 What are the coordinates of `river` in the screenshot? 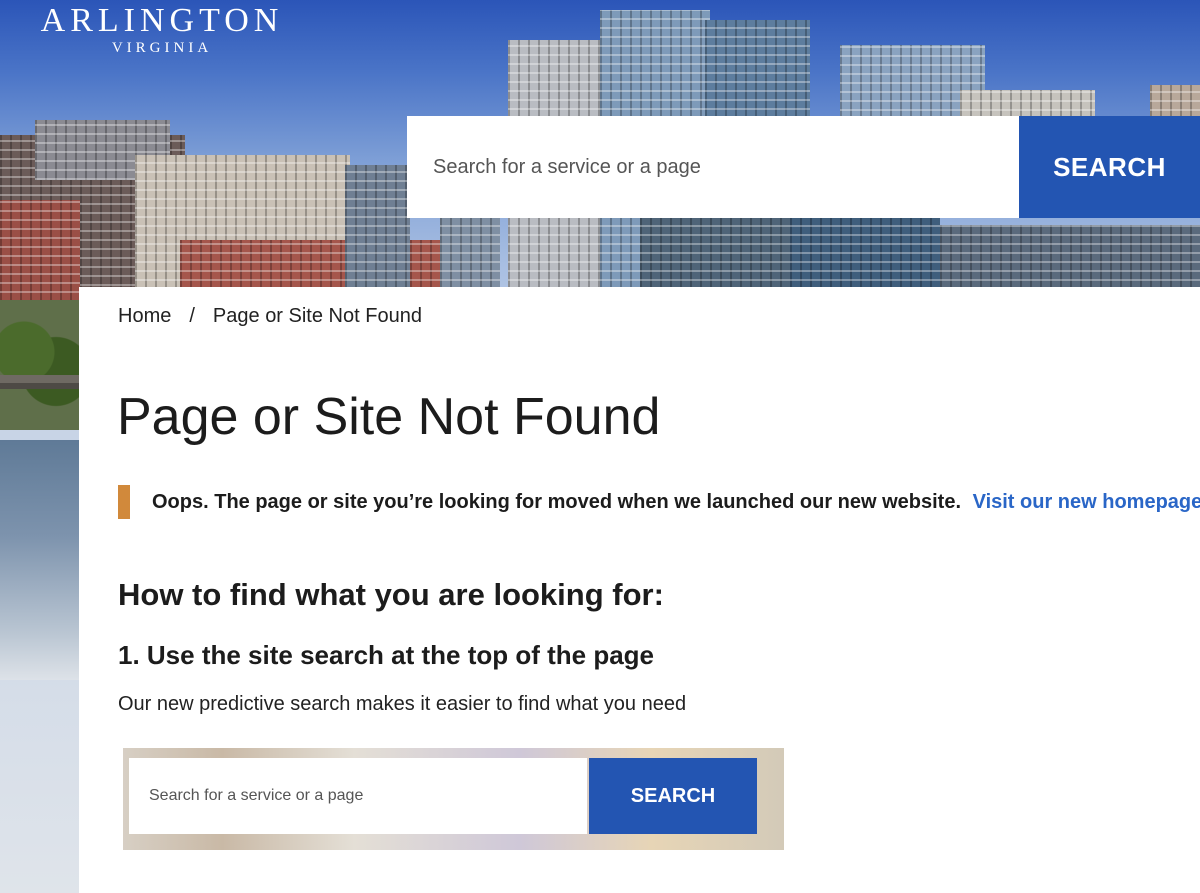 It's located at (40, 560).